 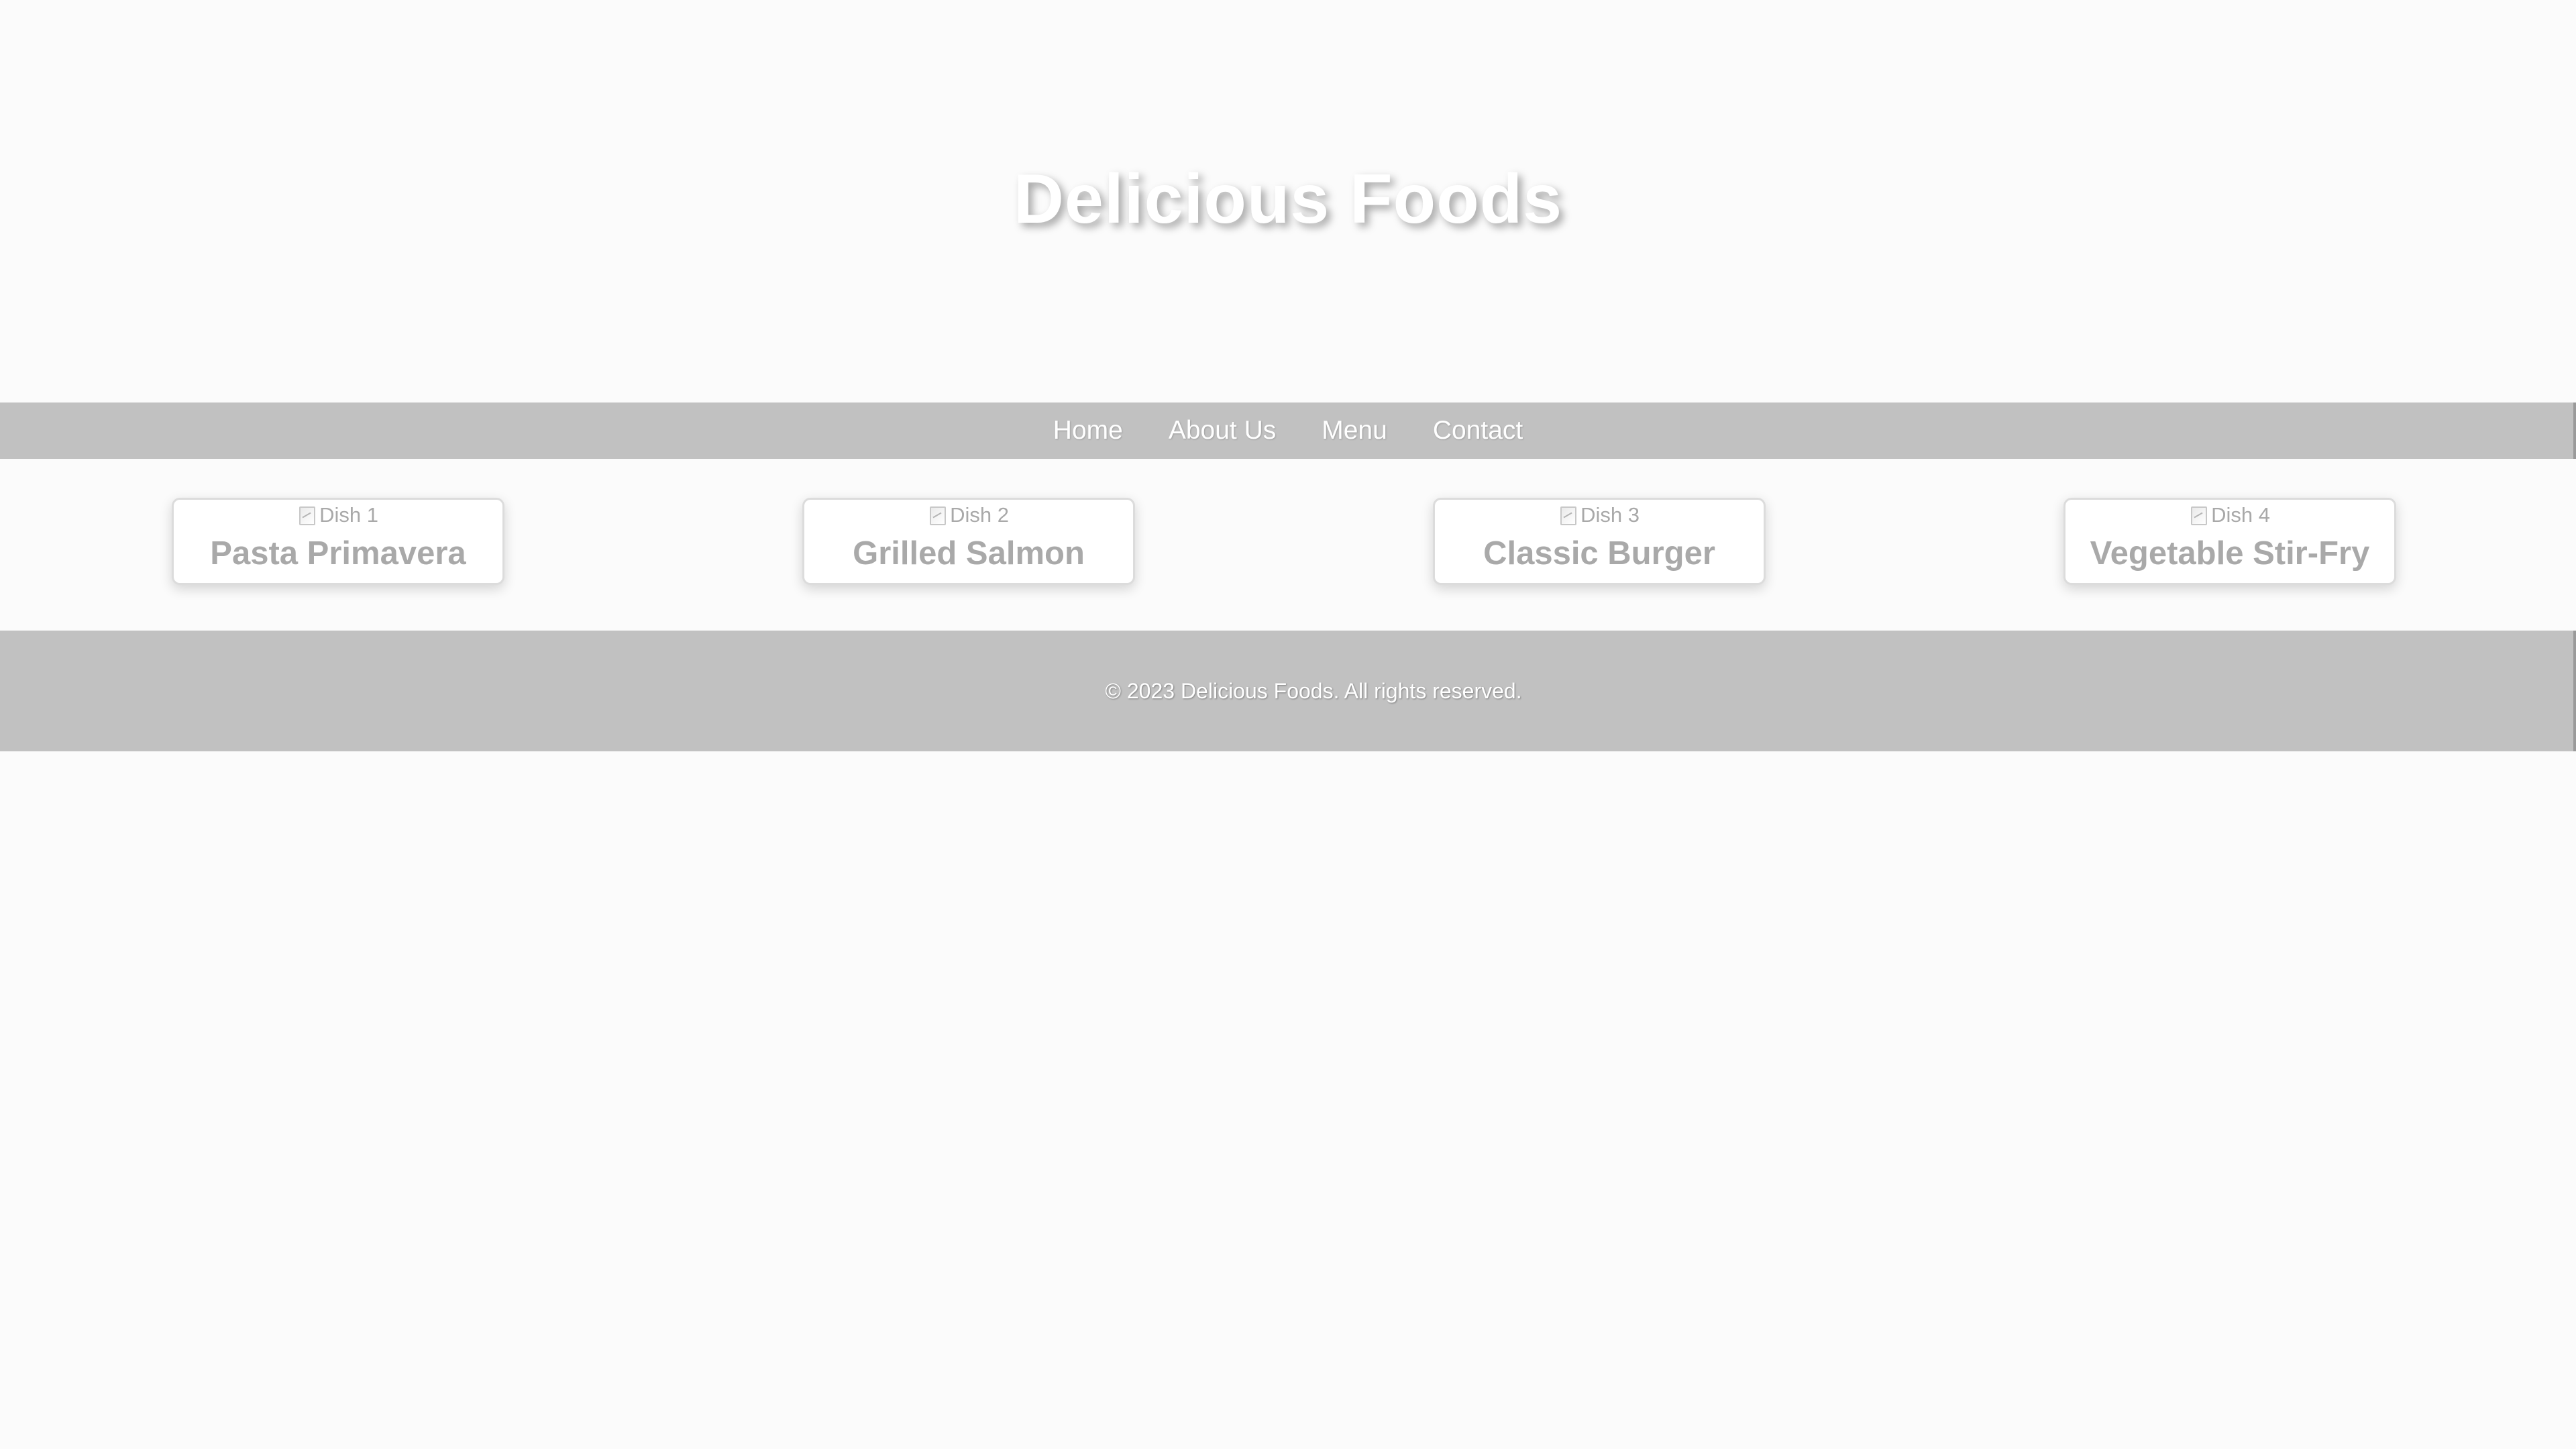 I want to click on nav-link-about-us: About Us, so click(x=1222, y=430).